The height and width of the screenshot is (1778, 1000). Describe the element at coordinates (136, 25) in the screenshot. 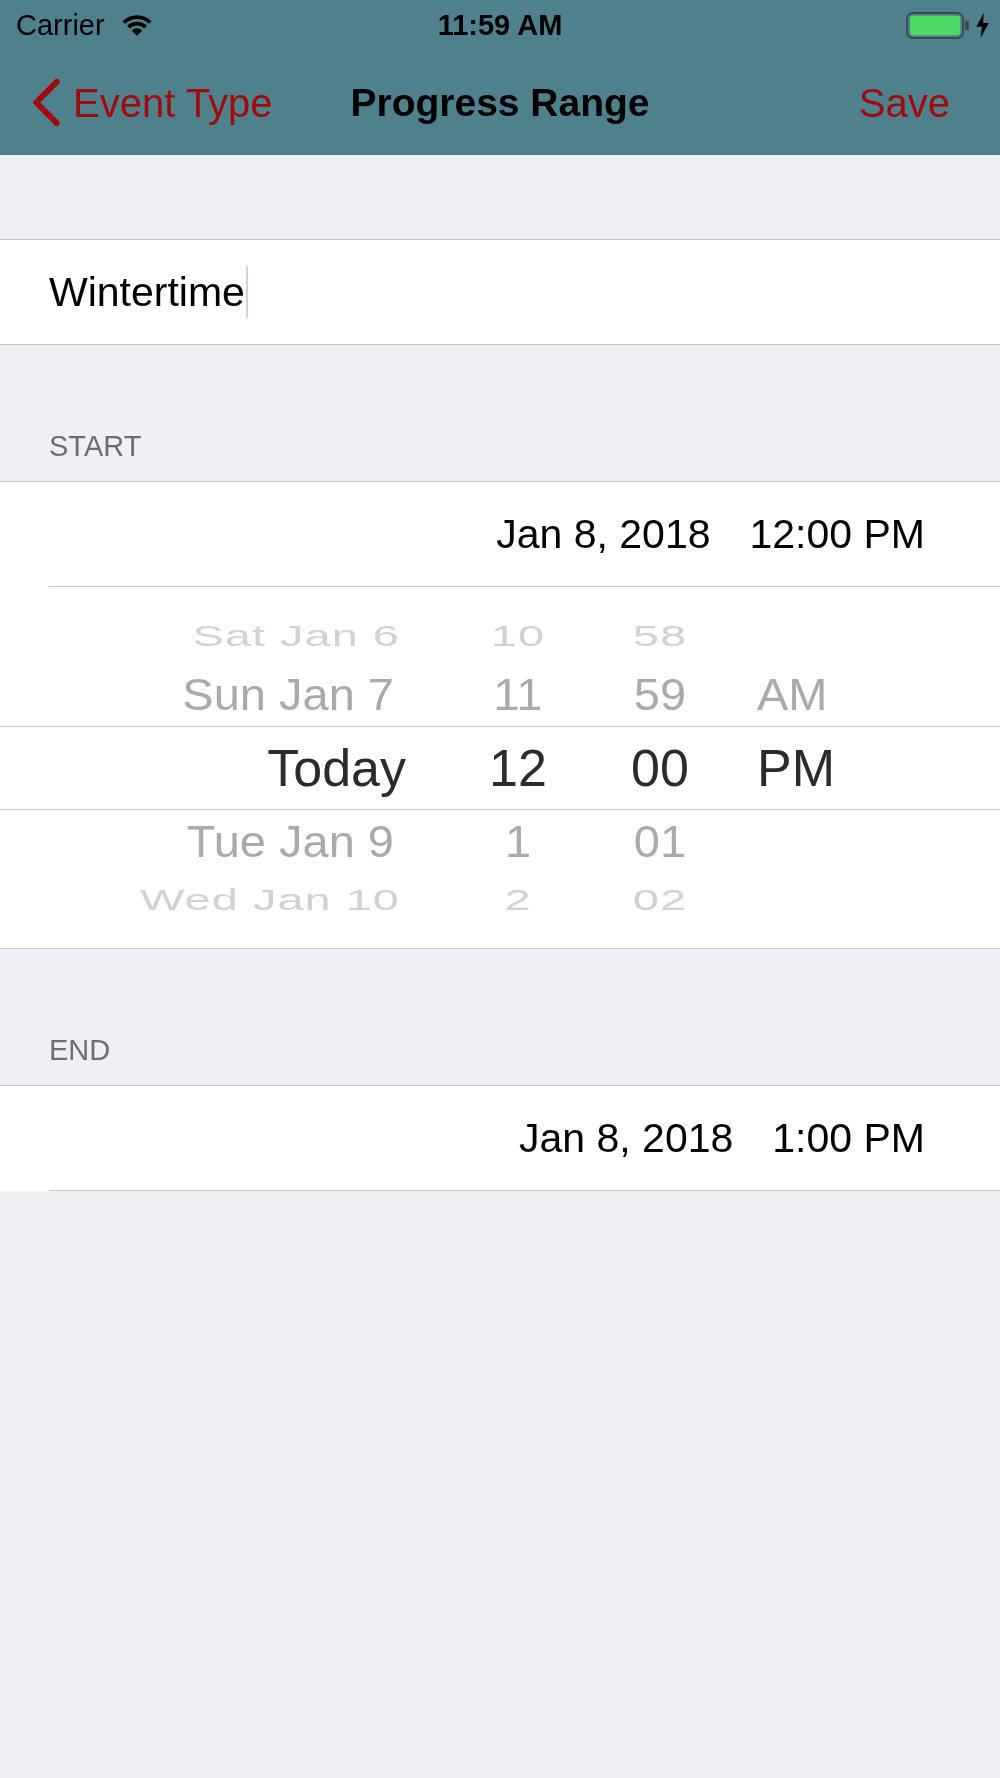

I see `wifi-icon` at that location.